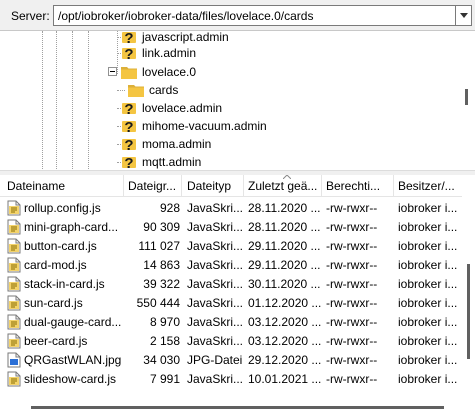 Image resolution: width=475 pixels, height=415 pixels. Describe the element at coordinates (14, 360) in the screenshot. I see `image-file-icon` at that location.